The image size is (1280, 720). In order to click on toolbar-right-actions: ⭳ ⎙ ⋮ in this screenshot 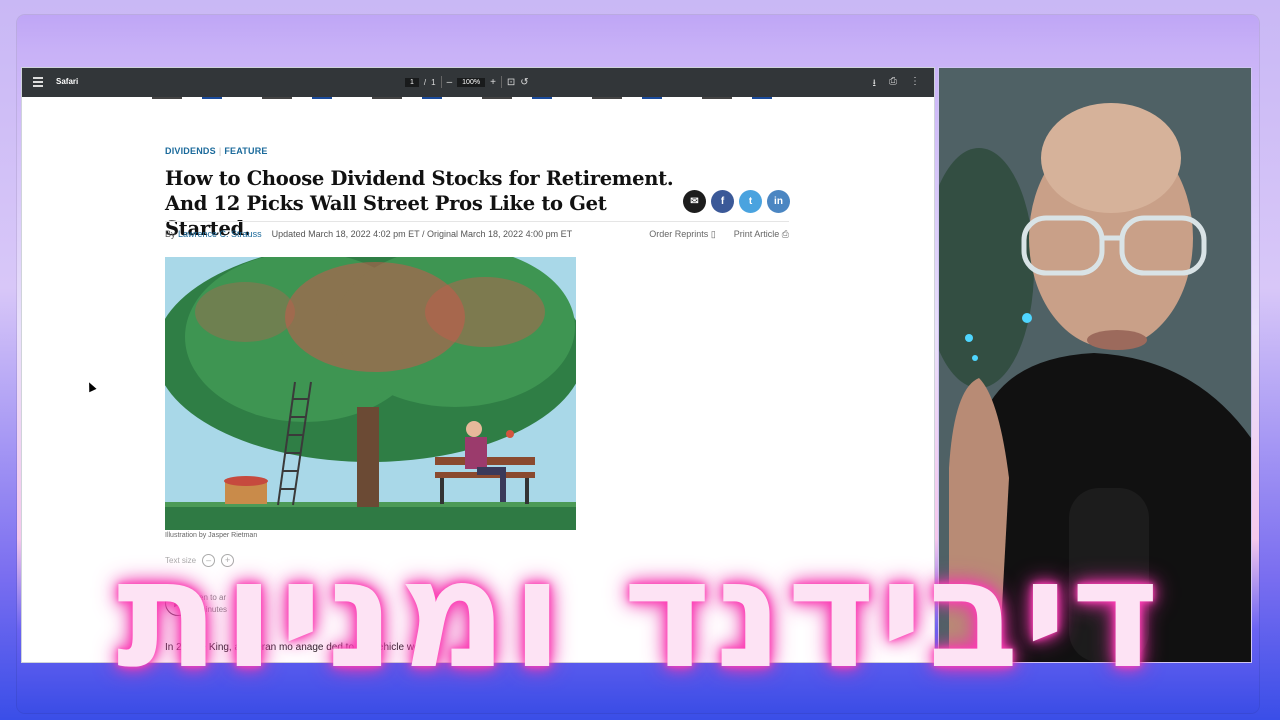, I will do `click(897, 84)`.